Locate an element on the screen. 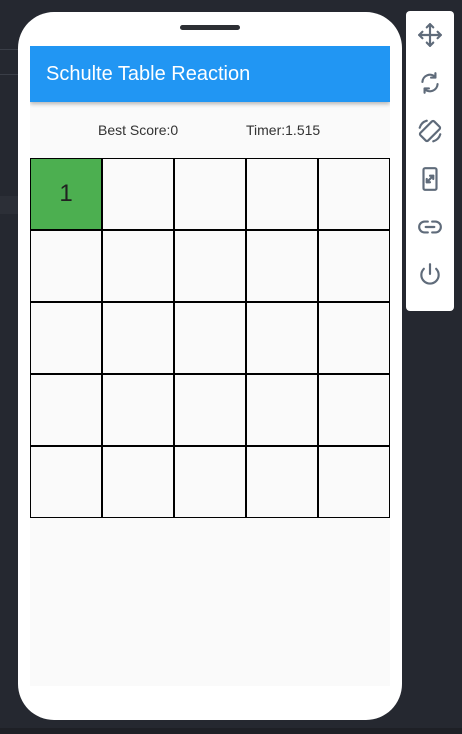 The height and width of the screenshot is (734, 462). best-score-label: Best Score:0 is located at coordinates (138, 130).